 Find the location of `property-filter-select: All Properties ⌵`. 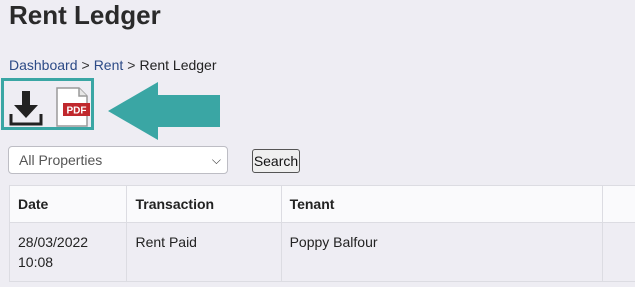

property-filter-select: All Properties ⌵ is located at coordinates (118, 160).